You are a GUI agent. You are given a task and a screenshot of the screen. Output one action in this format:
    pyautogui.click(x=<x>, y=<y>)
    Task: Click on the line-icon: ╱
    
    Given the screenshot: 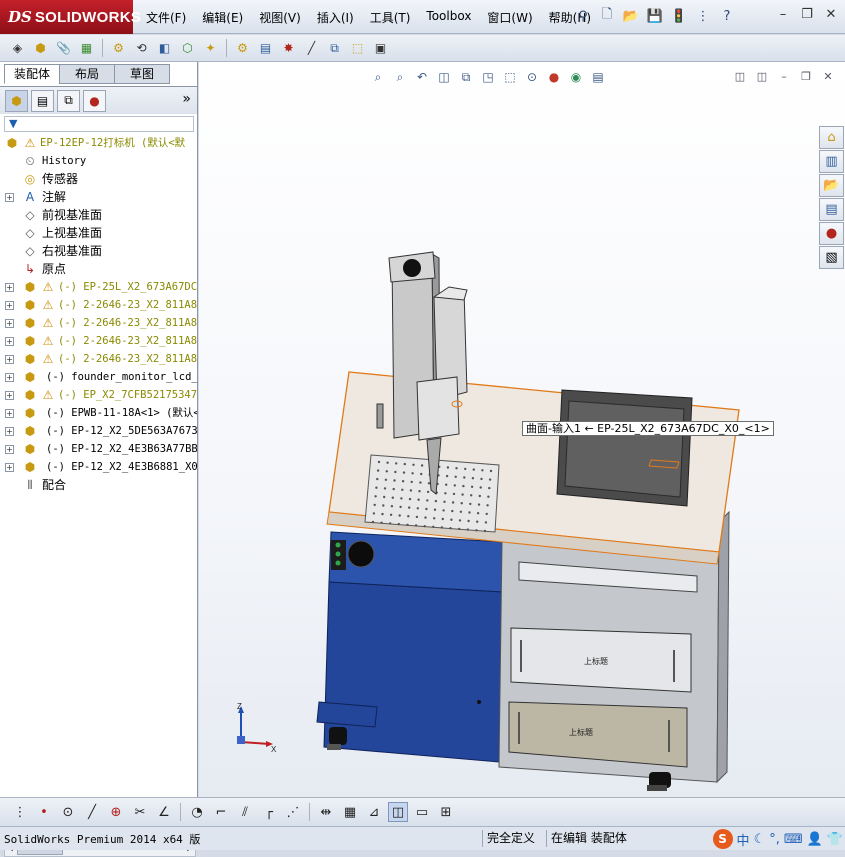 What is the action you would take?
    pyautogui.click(x=92, y=812)
    